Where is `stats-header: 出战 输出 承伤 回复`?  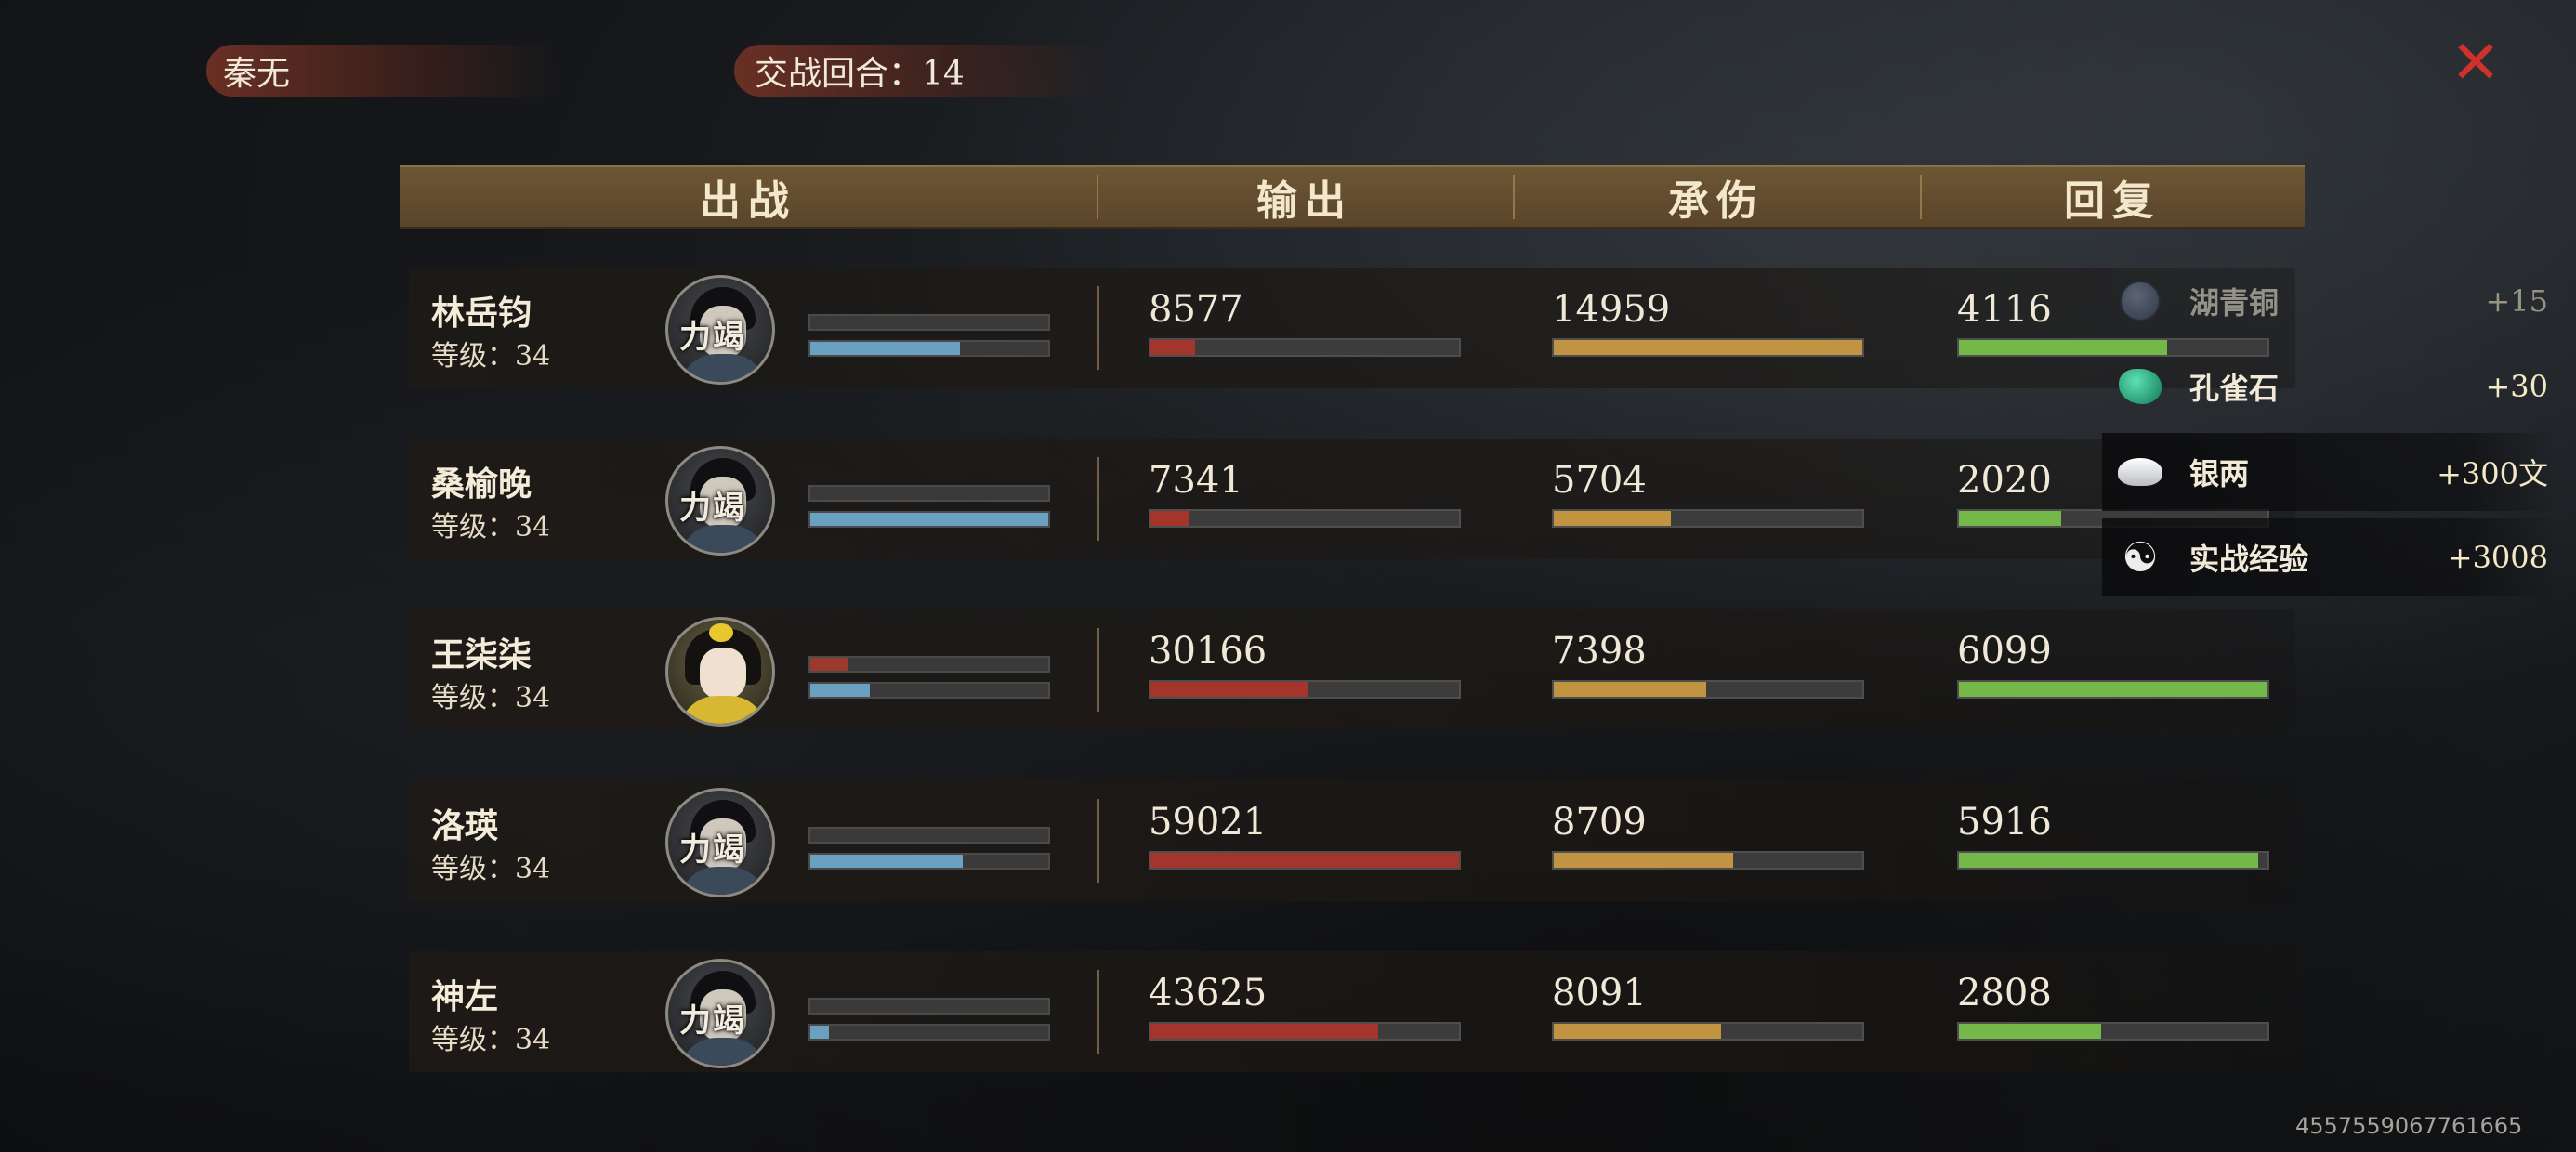 stats-header: 出战 输出 承伤 回复 is located at coordinates (1352, 197).